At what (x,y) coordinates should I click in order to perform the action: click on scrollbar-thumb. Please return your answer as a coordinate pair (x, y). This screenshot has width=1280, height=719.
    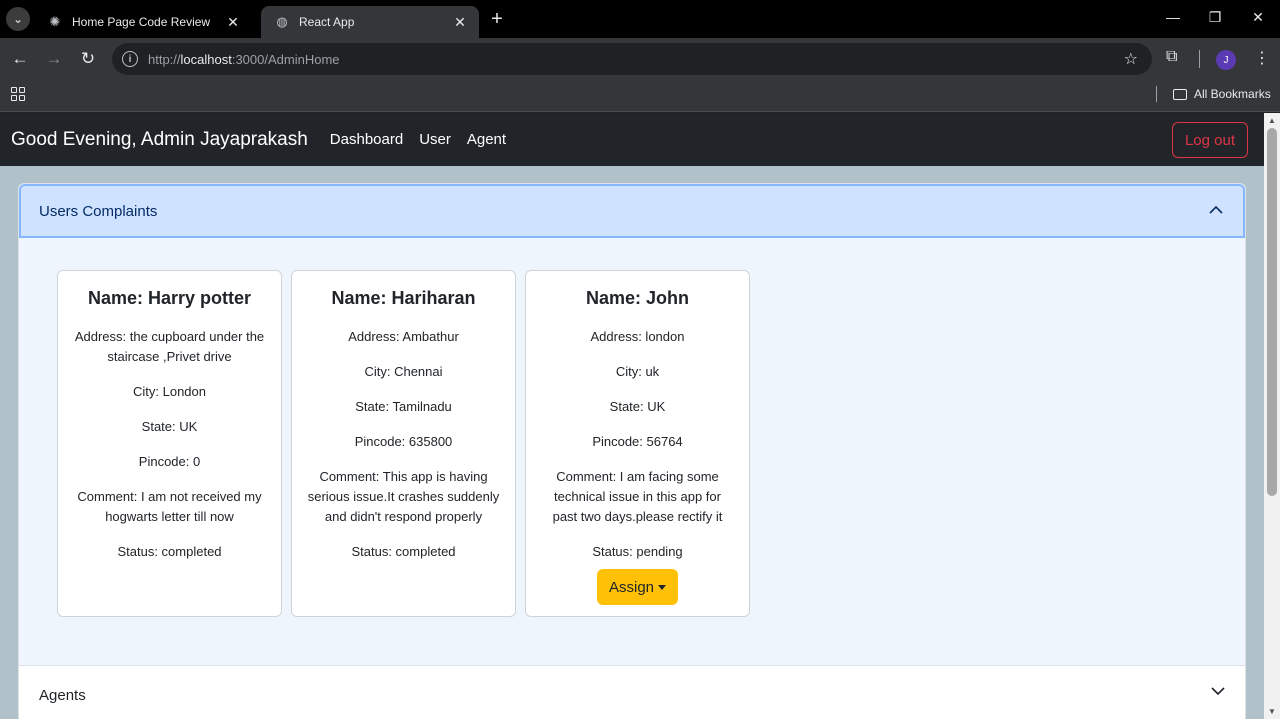
    Looking at the image, I should click on (1272, 312).